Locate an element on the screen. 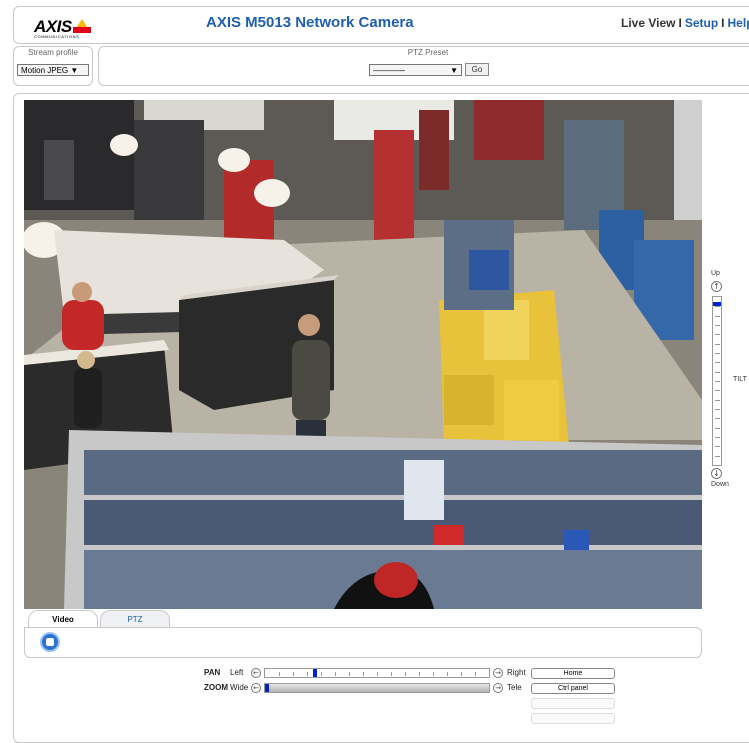 The width and height of the screenshot is (749, 743). page-title: AXIS M5013 Network Camera is located at coordinates (310, 22).